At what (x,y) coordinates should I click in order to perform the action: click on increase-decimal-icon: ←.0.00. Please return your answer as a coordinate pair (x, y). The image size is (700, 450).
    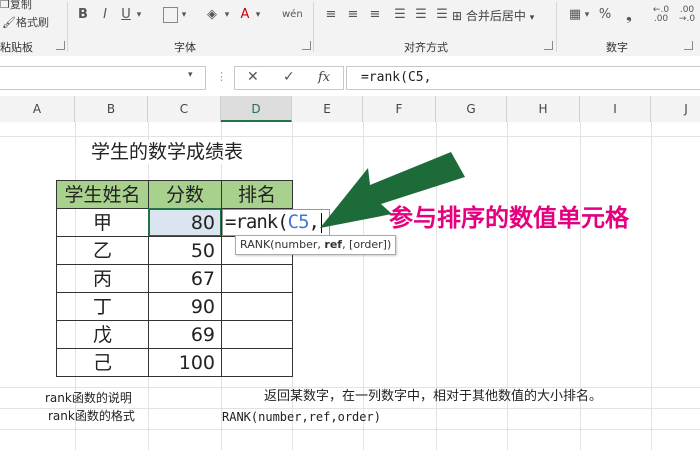
    Looking at the image, I should click on (661, 15).